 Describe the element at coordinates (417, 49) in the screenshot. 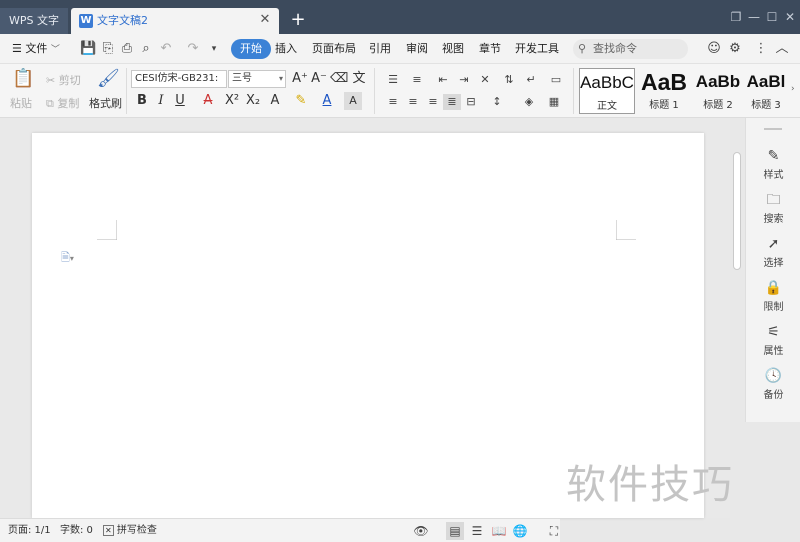

I see `tab-review: 审阅` at that location.